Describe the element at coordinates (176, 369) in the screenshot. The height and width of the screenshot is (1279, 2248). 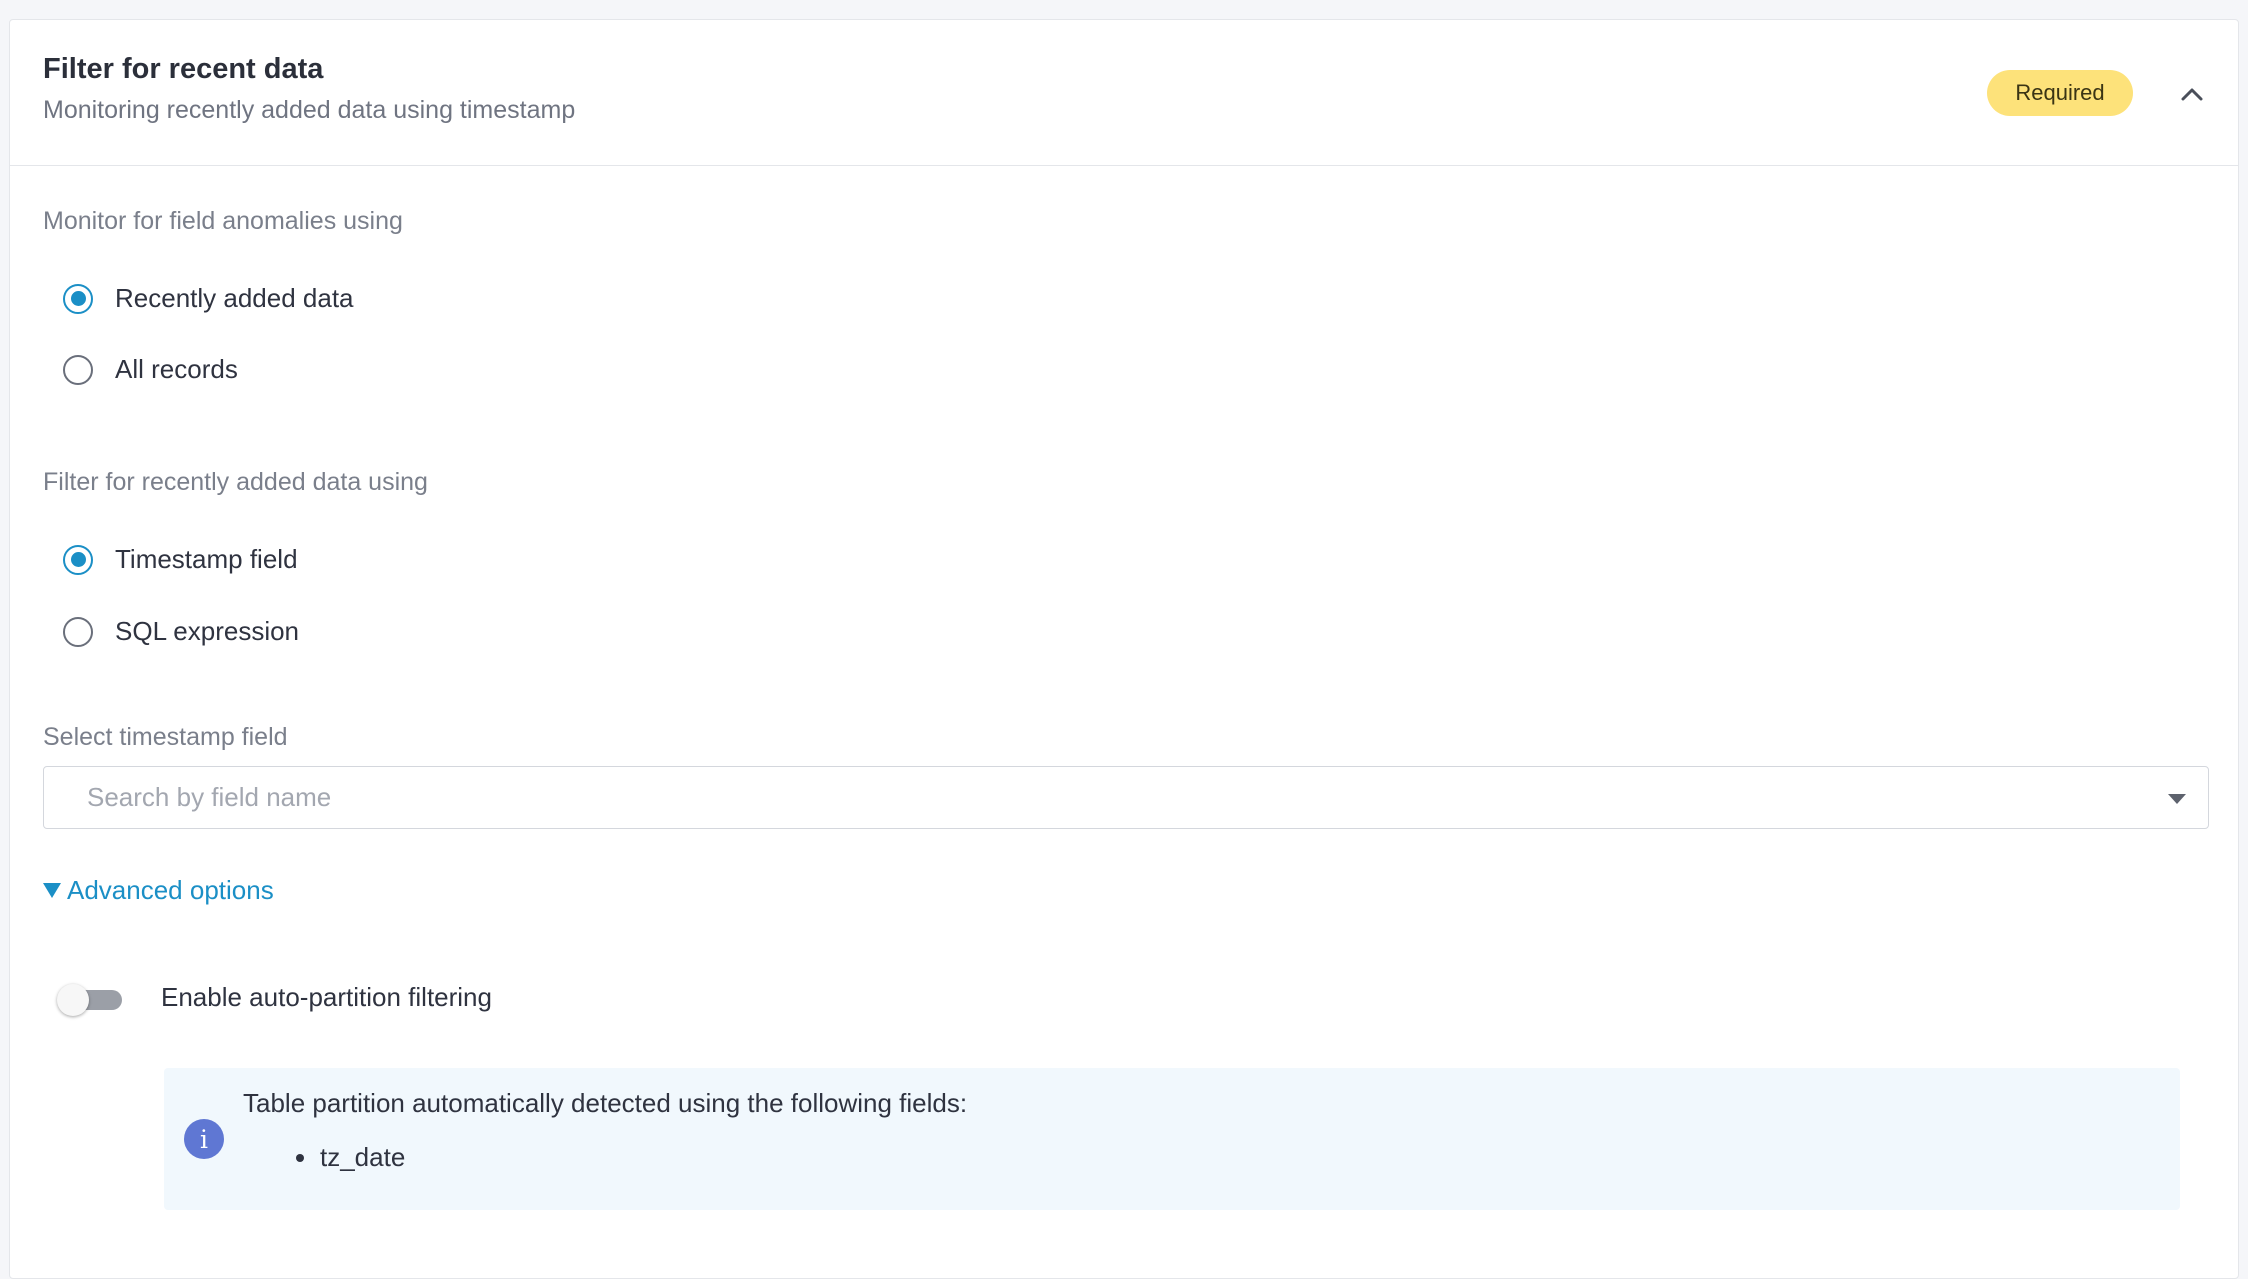
I see `radio-label: All records` at that location.